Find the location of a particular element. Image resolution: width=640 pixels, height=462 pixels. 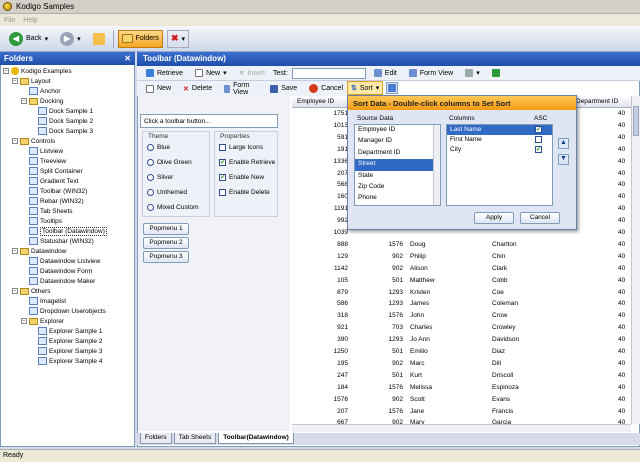

tree-item: Tooltips is located at coordinates (67, 221).